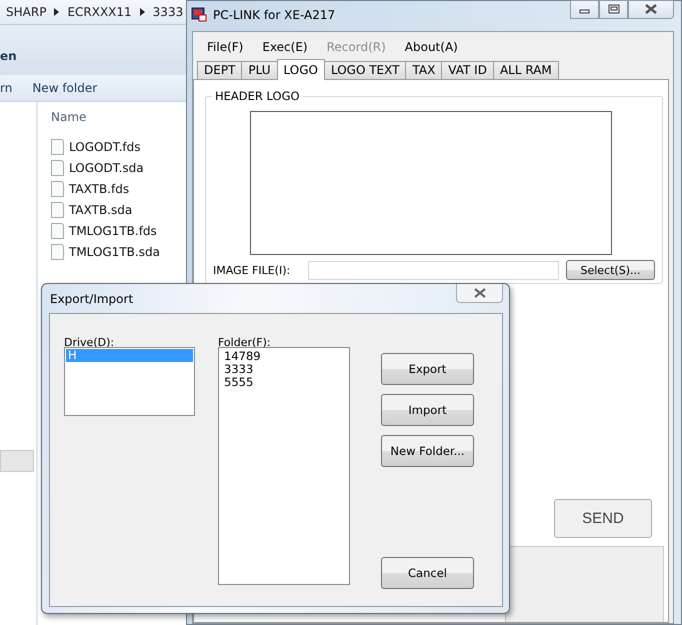 The height and width of the screenshot is (625, 682). What do you see at coordinates (285, 47) in the screenshot?
I see `menu-item: Exec(E)` at bounding box center [285, 47].